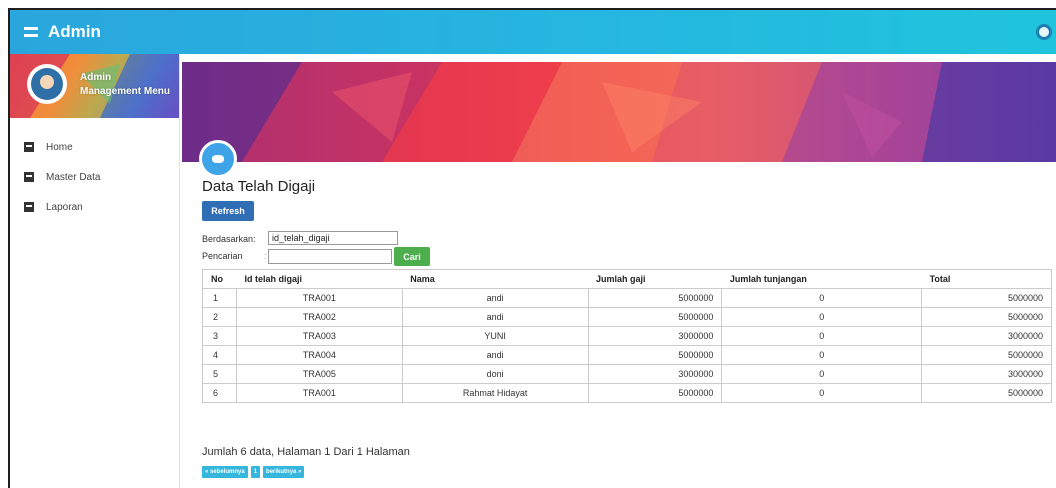 This screenshot has width=1056, height=488. I want to click on pager-next-button: berikutnya », so click(284, 472).